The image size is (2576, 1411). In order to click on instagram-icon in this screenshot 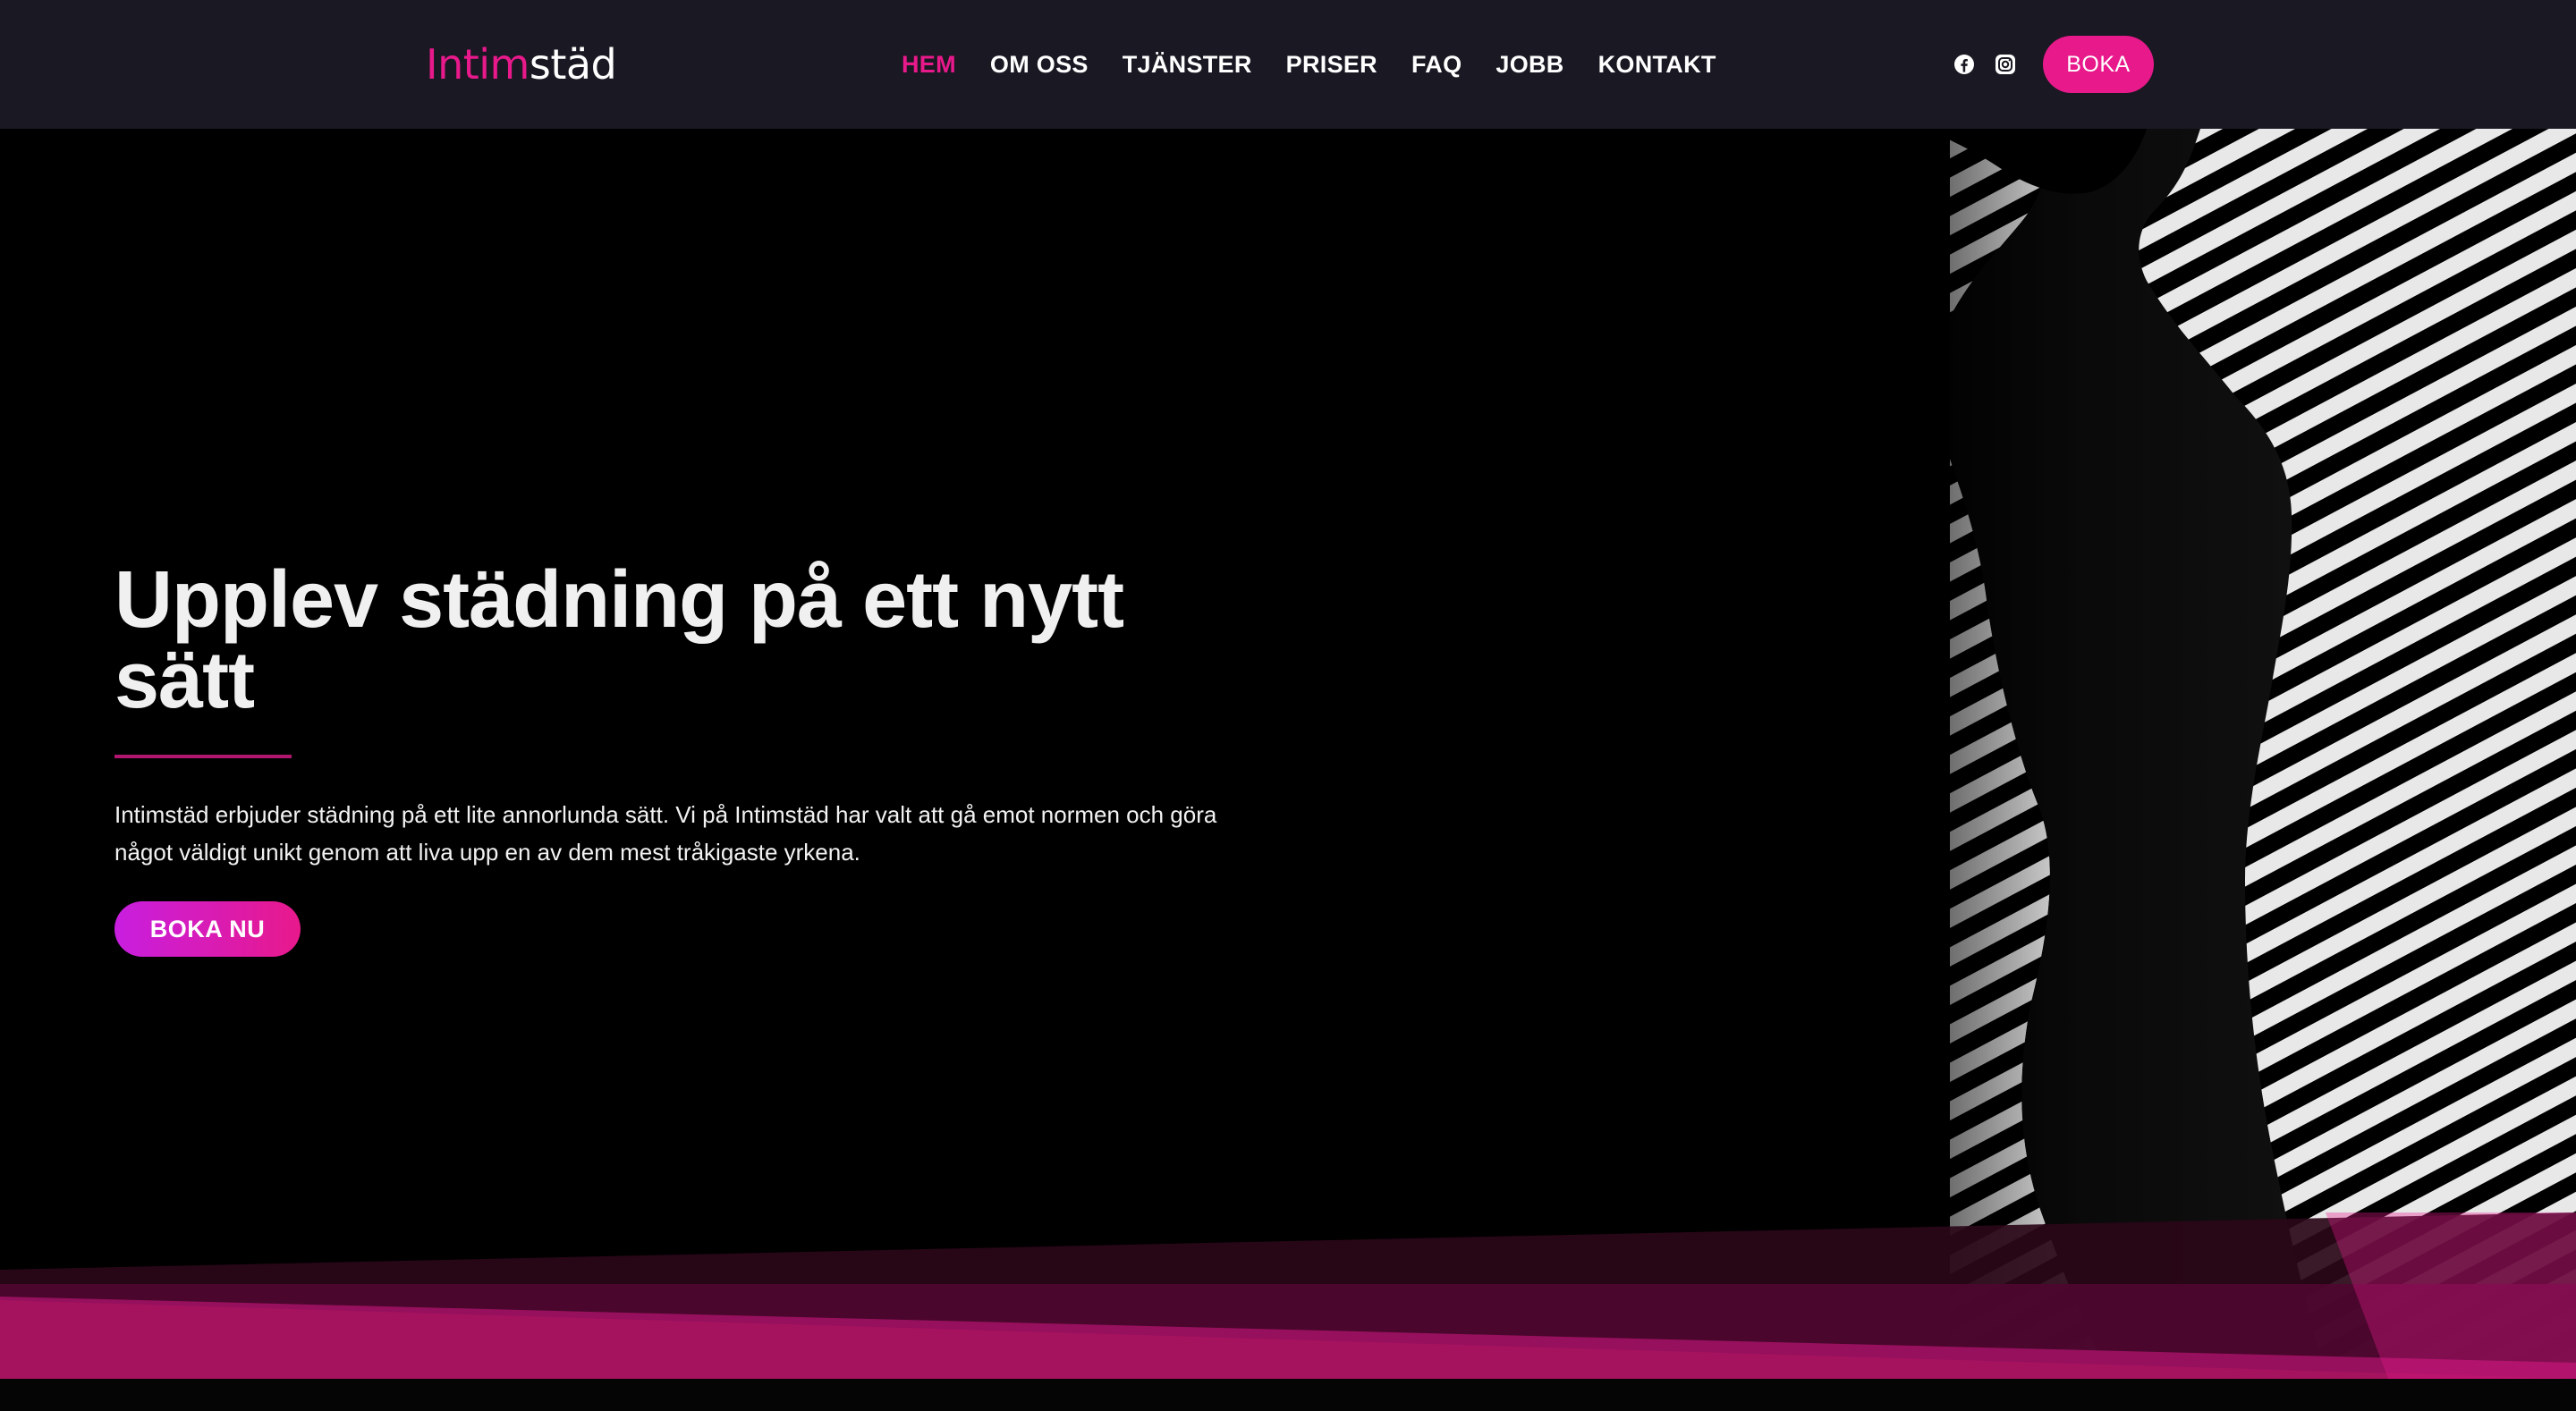, I will do `click(2005, 64)`.